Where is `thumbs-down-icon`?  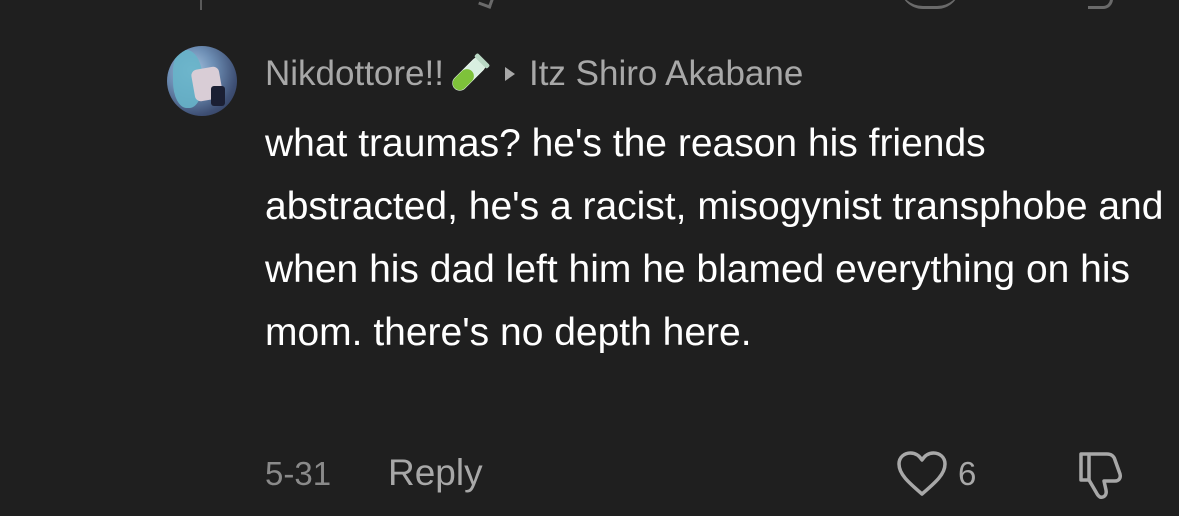
thumbs-down-icon is located at coordinates (1100, 475).